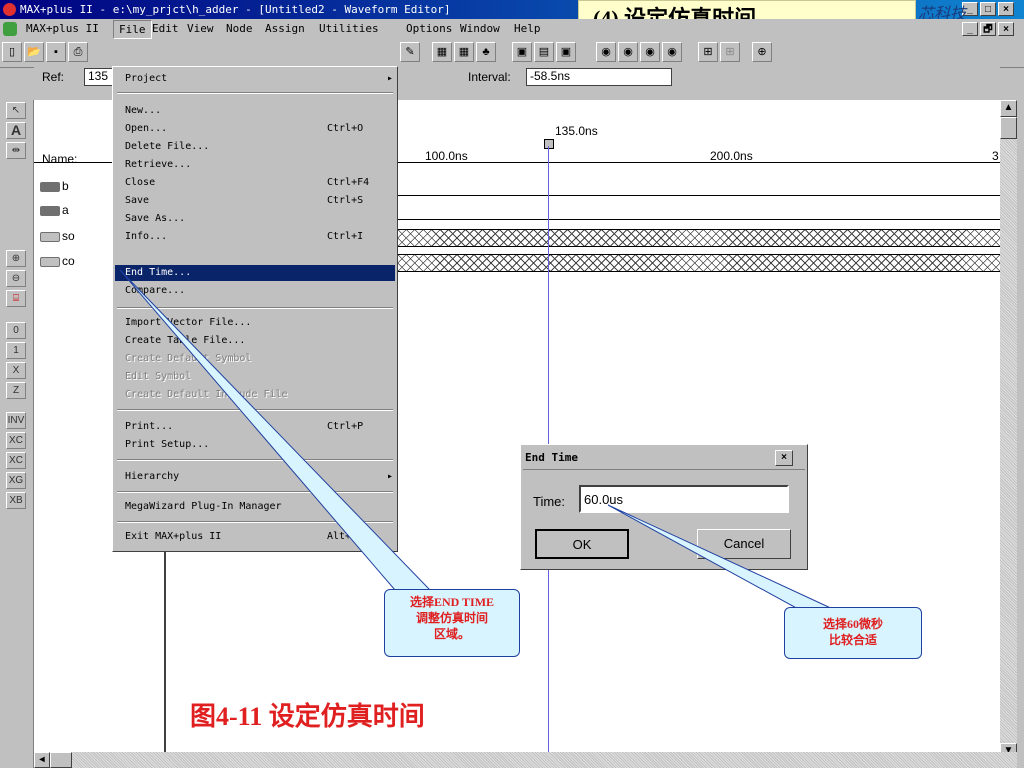 This screenshot has height=768, width=1024. I want to click on horizontal-scrollbar: ◂, so click(525, 760).